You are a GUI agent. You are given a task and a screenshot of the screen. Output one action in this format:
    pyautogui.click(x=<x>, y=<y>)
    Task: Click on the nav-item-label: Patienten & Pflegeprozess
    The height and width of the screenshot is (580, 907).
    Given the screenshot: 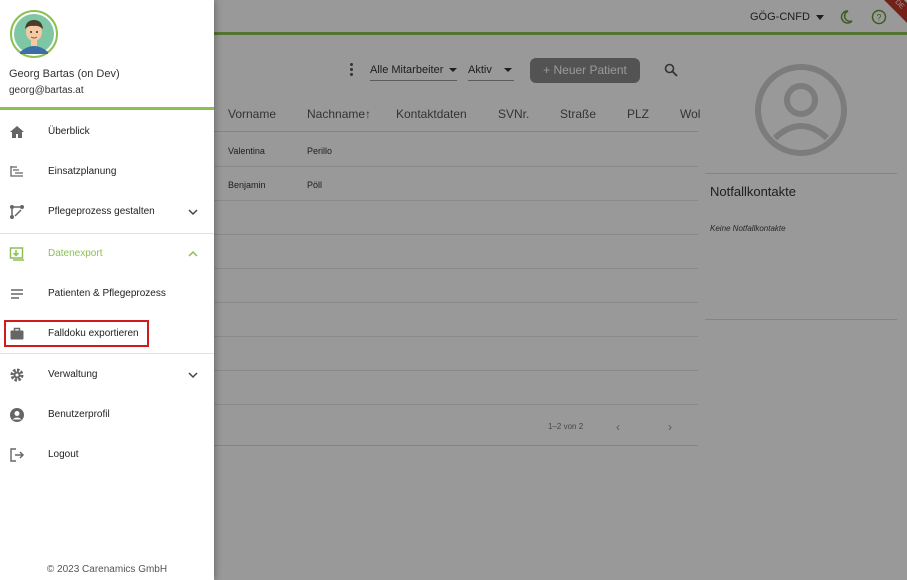 What is the action you would take?
    pyautogui.click(x=107, y=293)
    